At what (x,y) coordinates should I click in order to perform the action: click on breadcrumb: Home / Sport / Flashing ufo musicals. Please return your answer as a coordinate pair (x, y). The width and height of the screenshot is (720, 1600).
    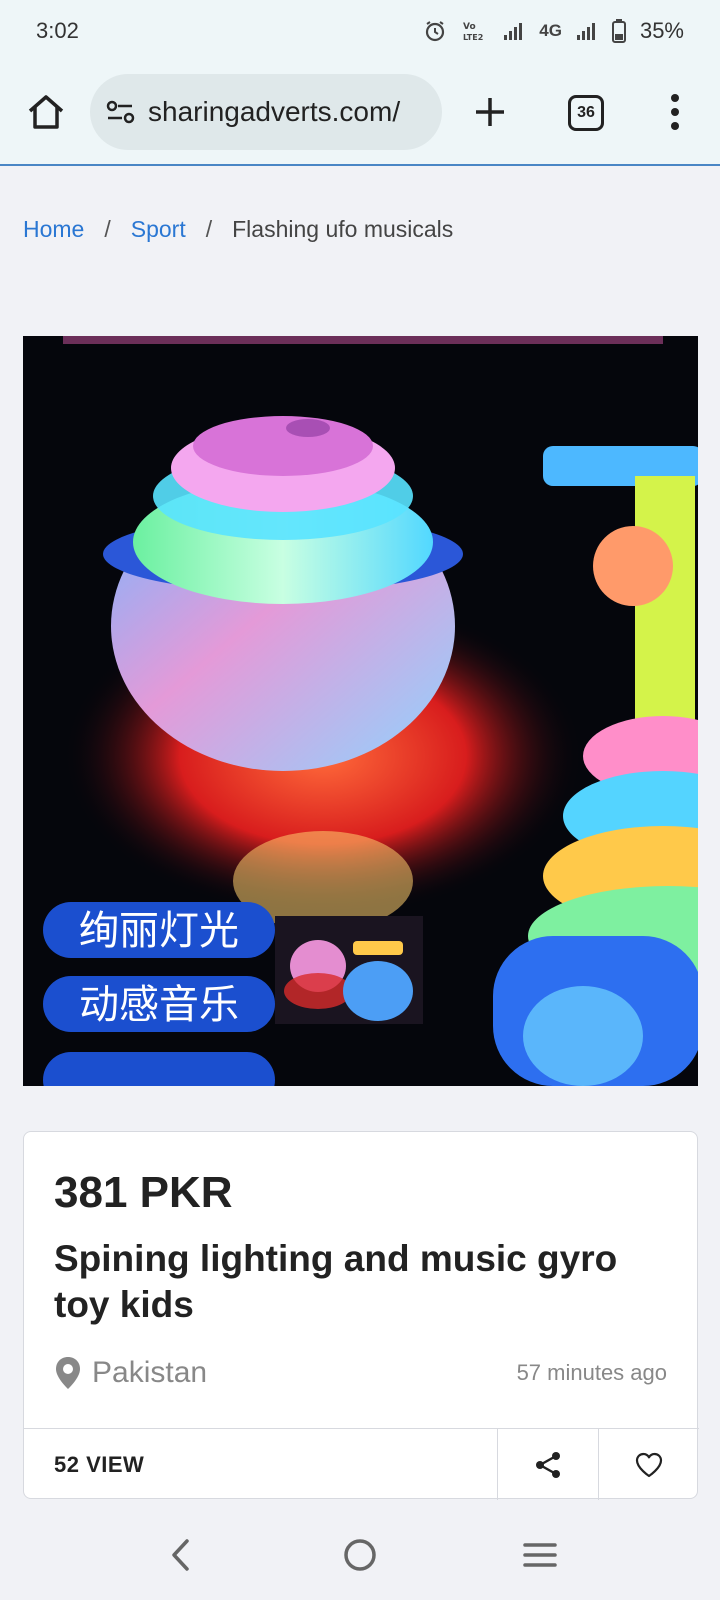
    Looking at the image, I should click on (238, 229).